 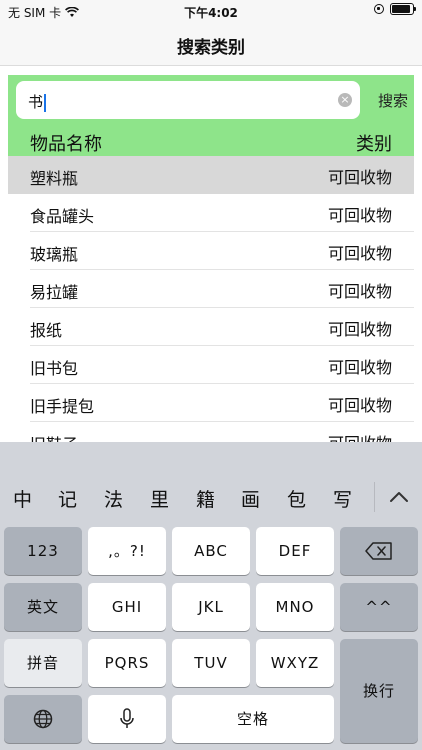 I want to click on row-item-name: 食品罐头, so click(x=62, y=216).